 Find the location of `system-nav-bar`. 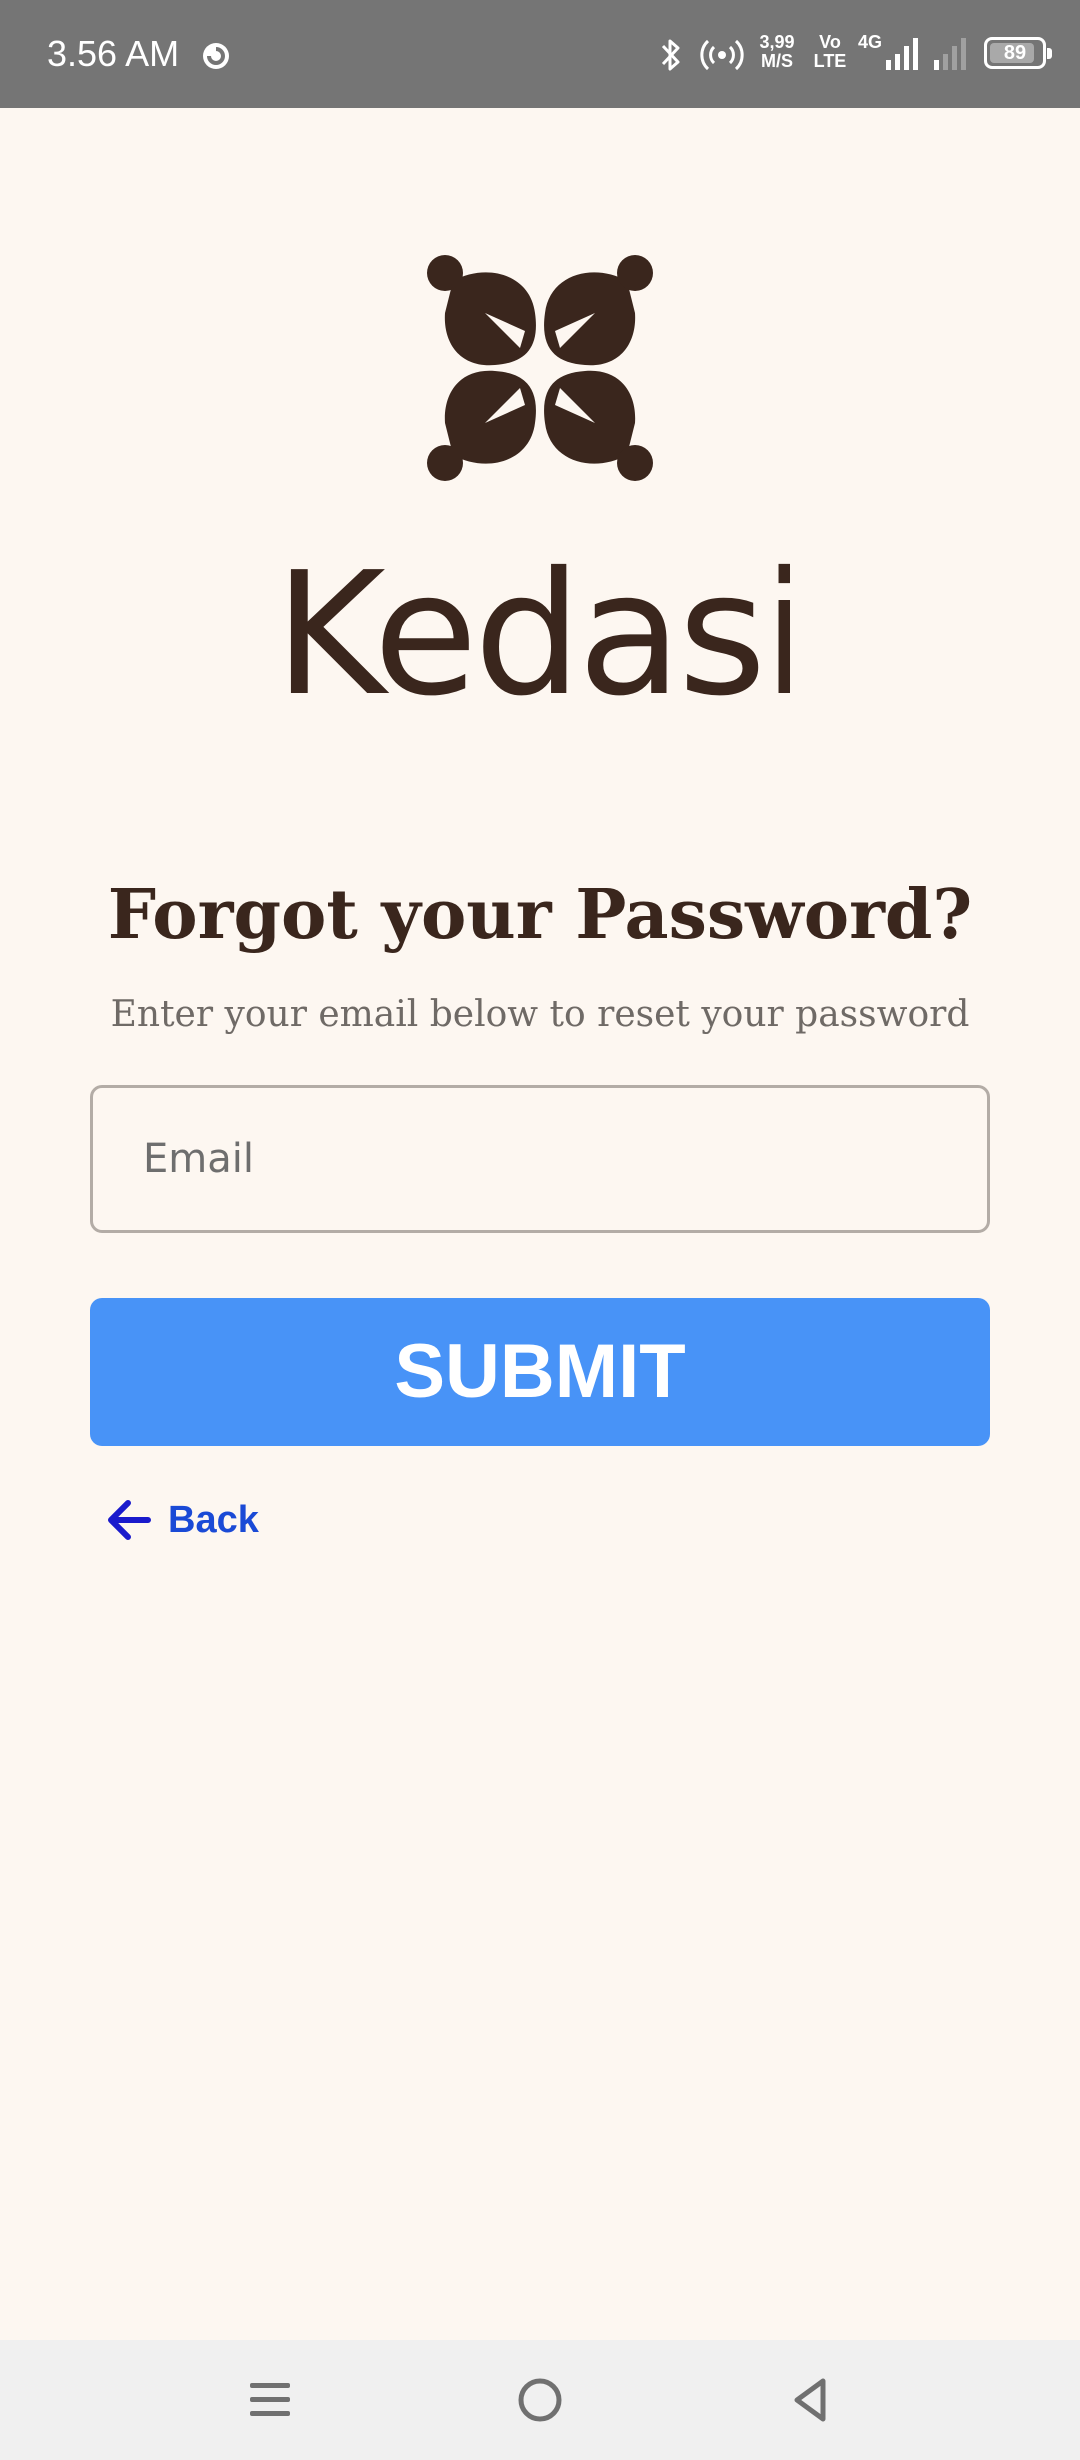

system-nav-bar is located at coordinates (540, 2400).